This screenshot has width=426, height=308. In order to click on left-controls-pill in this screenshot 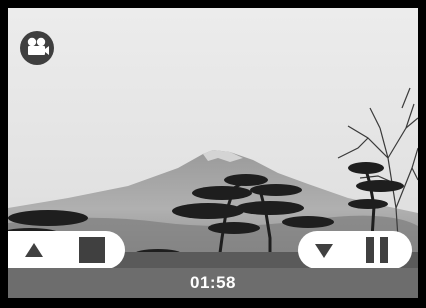, I will do `click(66, 250)`.